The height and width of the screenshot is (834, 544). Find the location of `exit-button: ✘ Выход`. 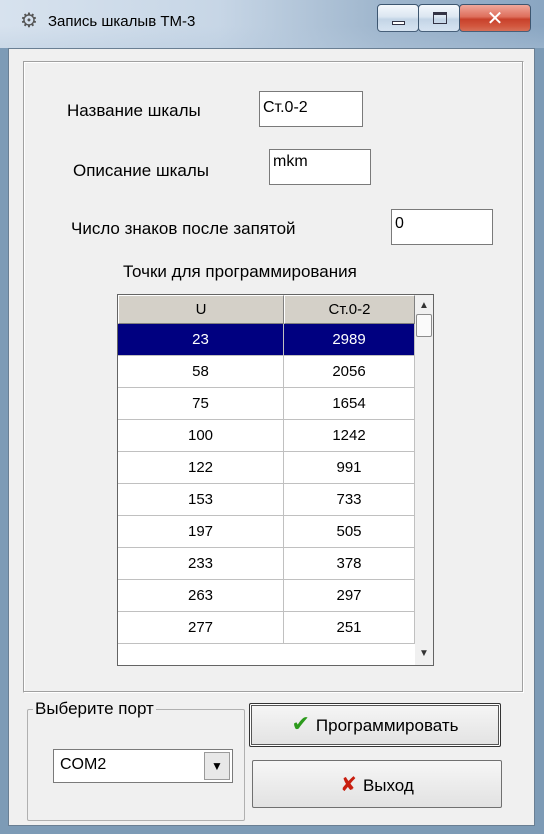

exit-button: ✘ Выход is located at coordinates (377, 784).